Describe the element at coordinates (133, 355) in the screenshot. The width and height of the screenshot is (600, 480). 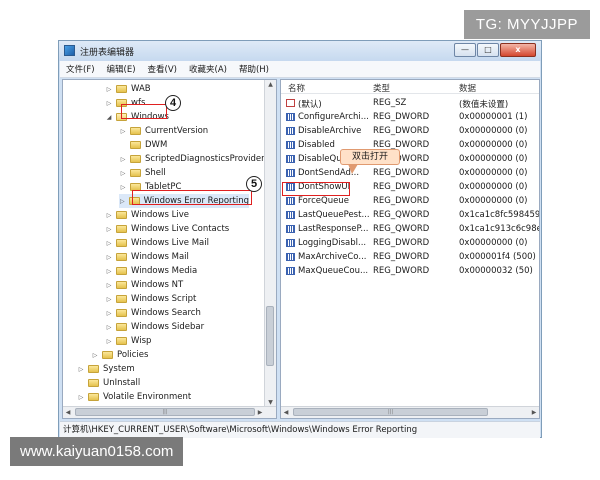
I see `tree-item-label: Policies` at that location.